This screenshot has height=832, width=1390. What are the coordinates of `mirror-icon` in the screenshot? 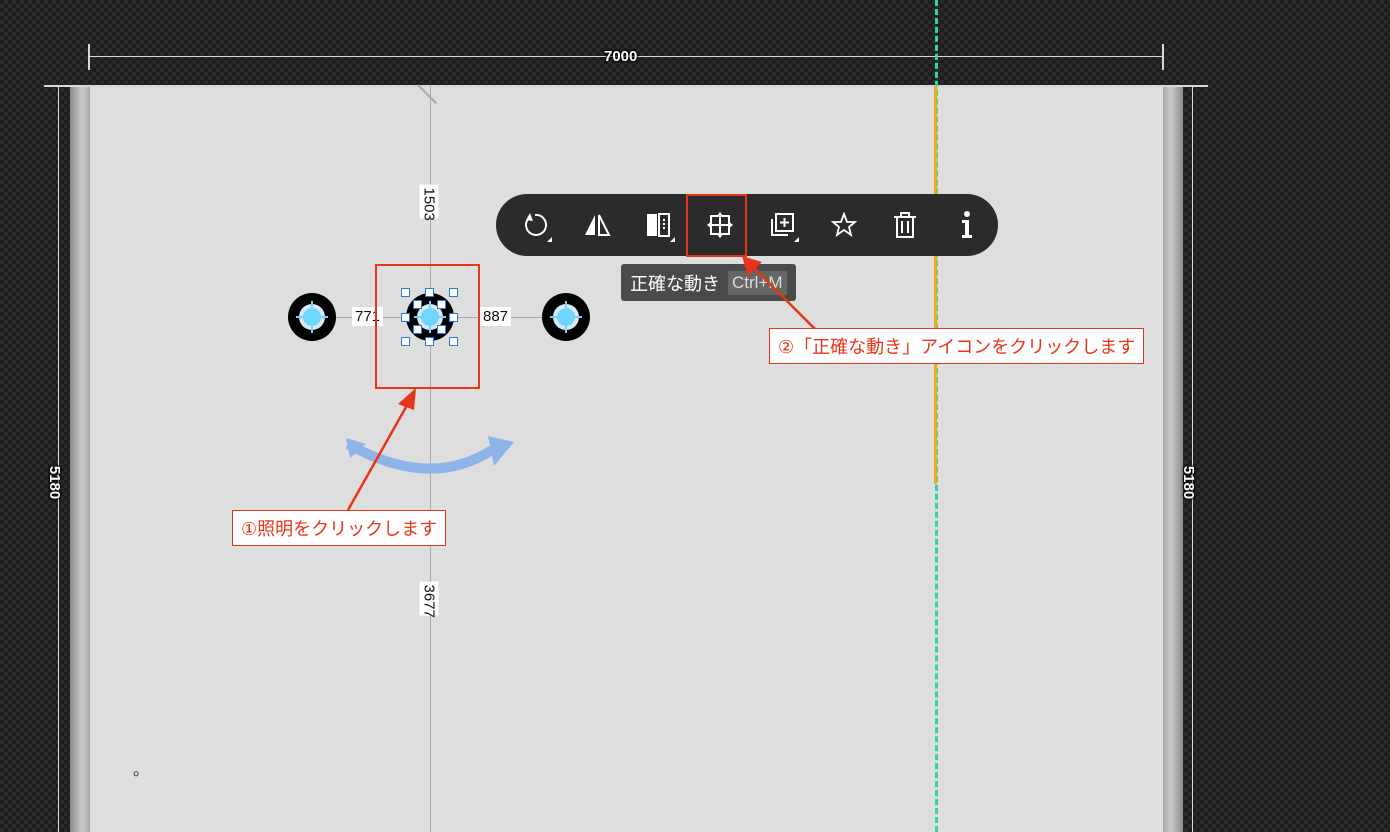 It's located at (597, 225).